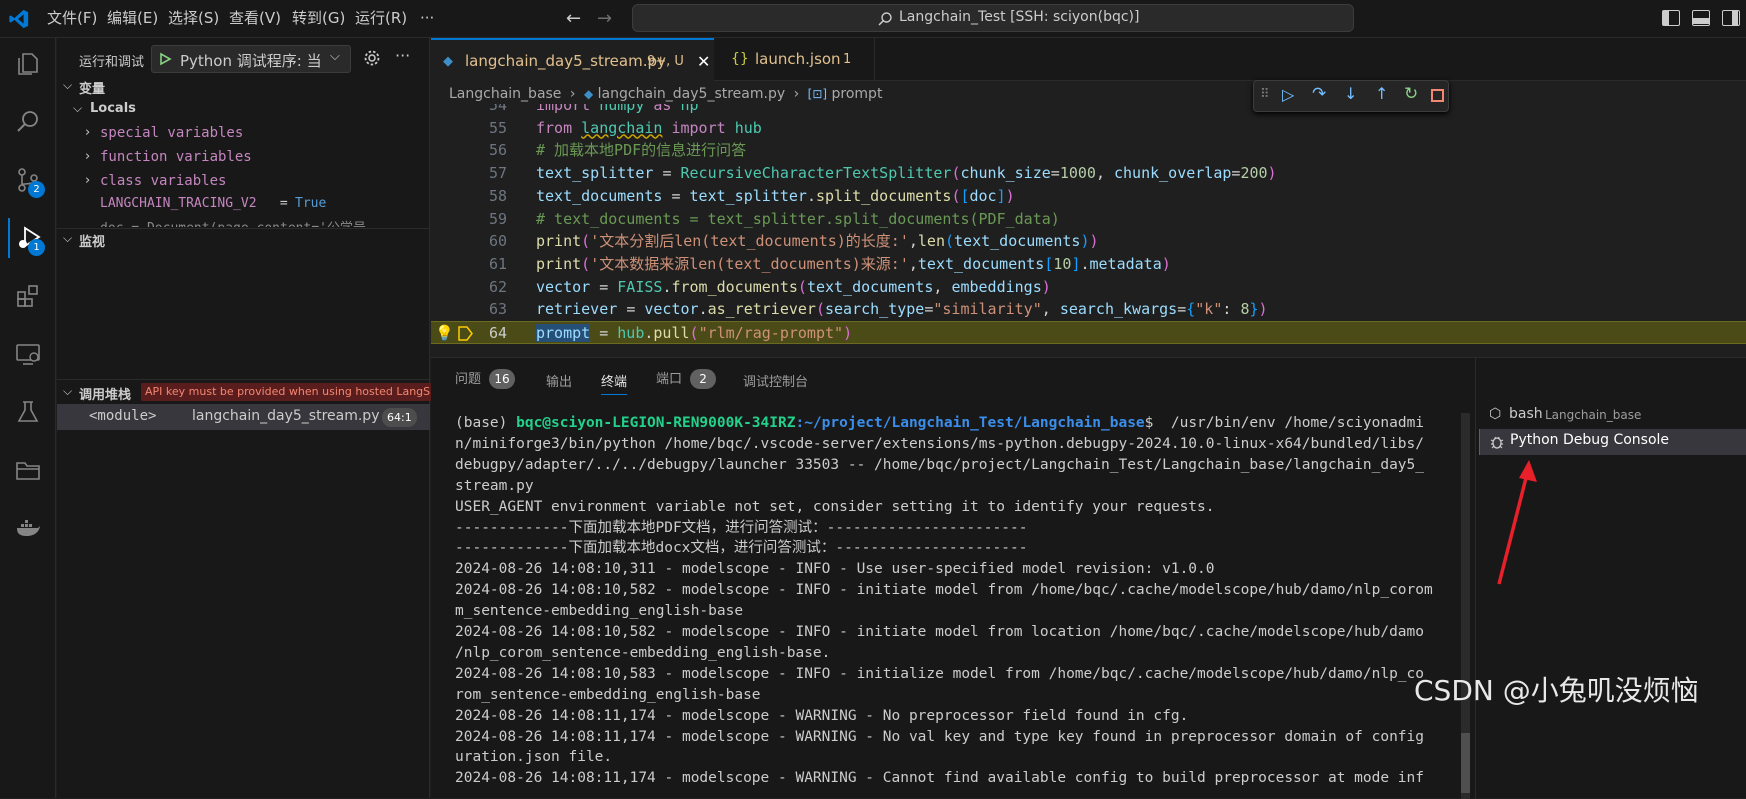 This screenshot has height=799, width=1746. I want to click on panel-tab-problems: 问题 16, so click(485, 378).